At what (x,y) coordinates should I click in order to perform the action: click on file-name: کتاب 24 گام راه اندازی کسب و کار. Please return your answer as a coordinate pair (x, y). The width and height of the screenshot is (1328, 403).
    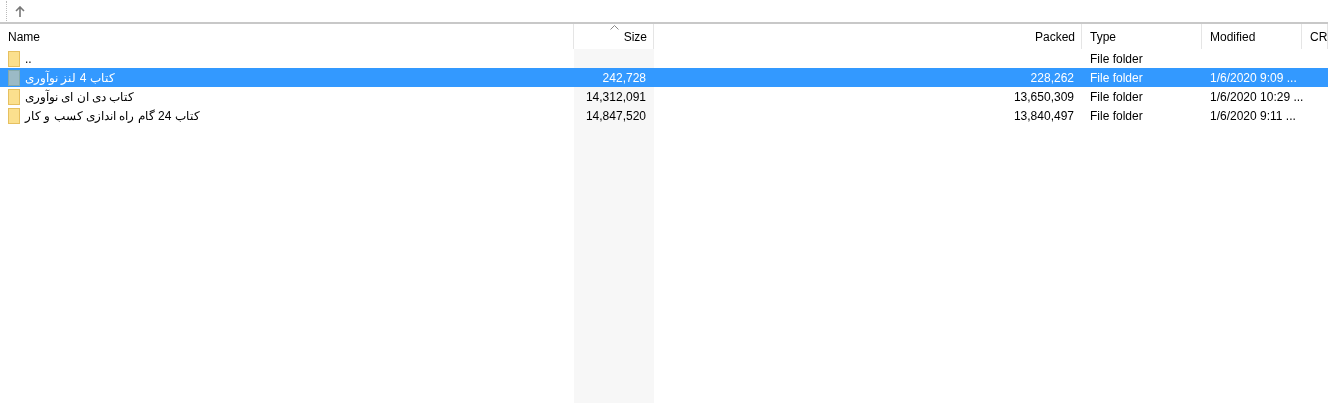
    Looking at the image, I should click on (112, 115).